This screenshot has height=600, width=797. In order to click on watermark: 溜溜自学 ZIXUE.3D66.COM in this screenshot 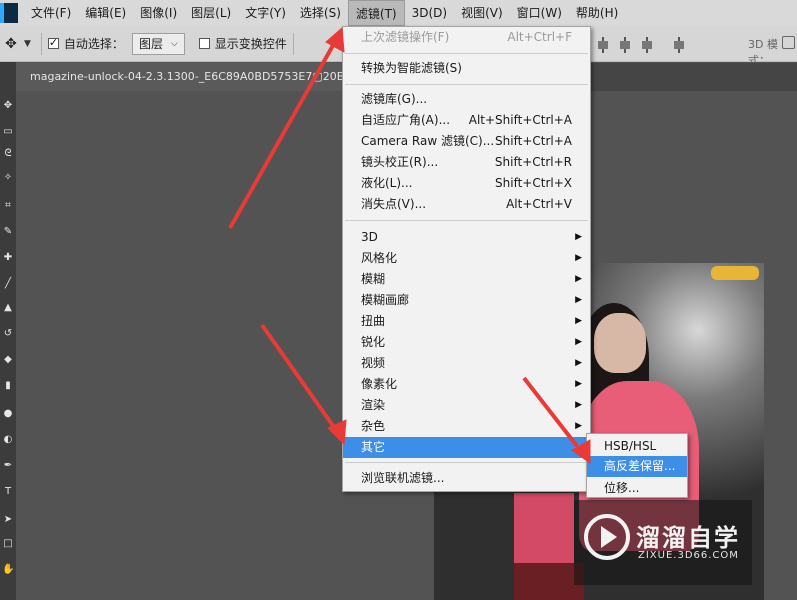, I will do `click(663, 542)`.